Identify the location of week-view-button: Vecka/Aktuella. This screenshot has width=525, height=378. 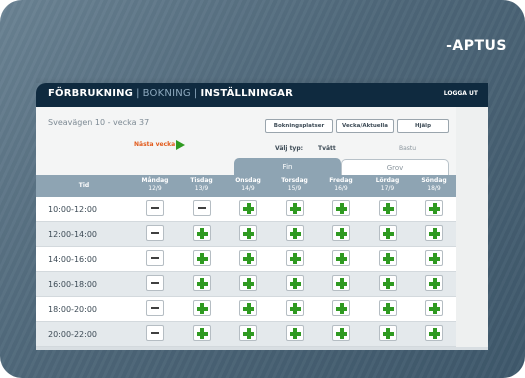
(365, 126).